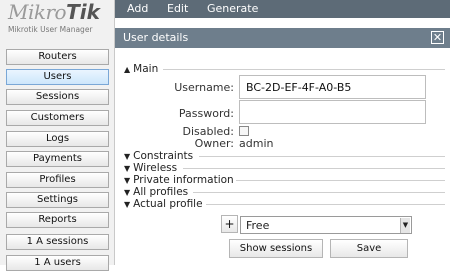 This screenshot has height=271, width=450. Describe the element at coordinates (146, 69) in the screenshot. I see `section-main-label: Main` at that location.